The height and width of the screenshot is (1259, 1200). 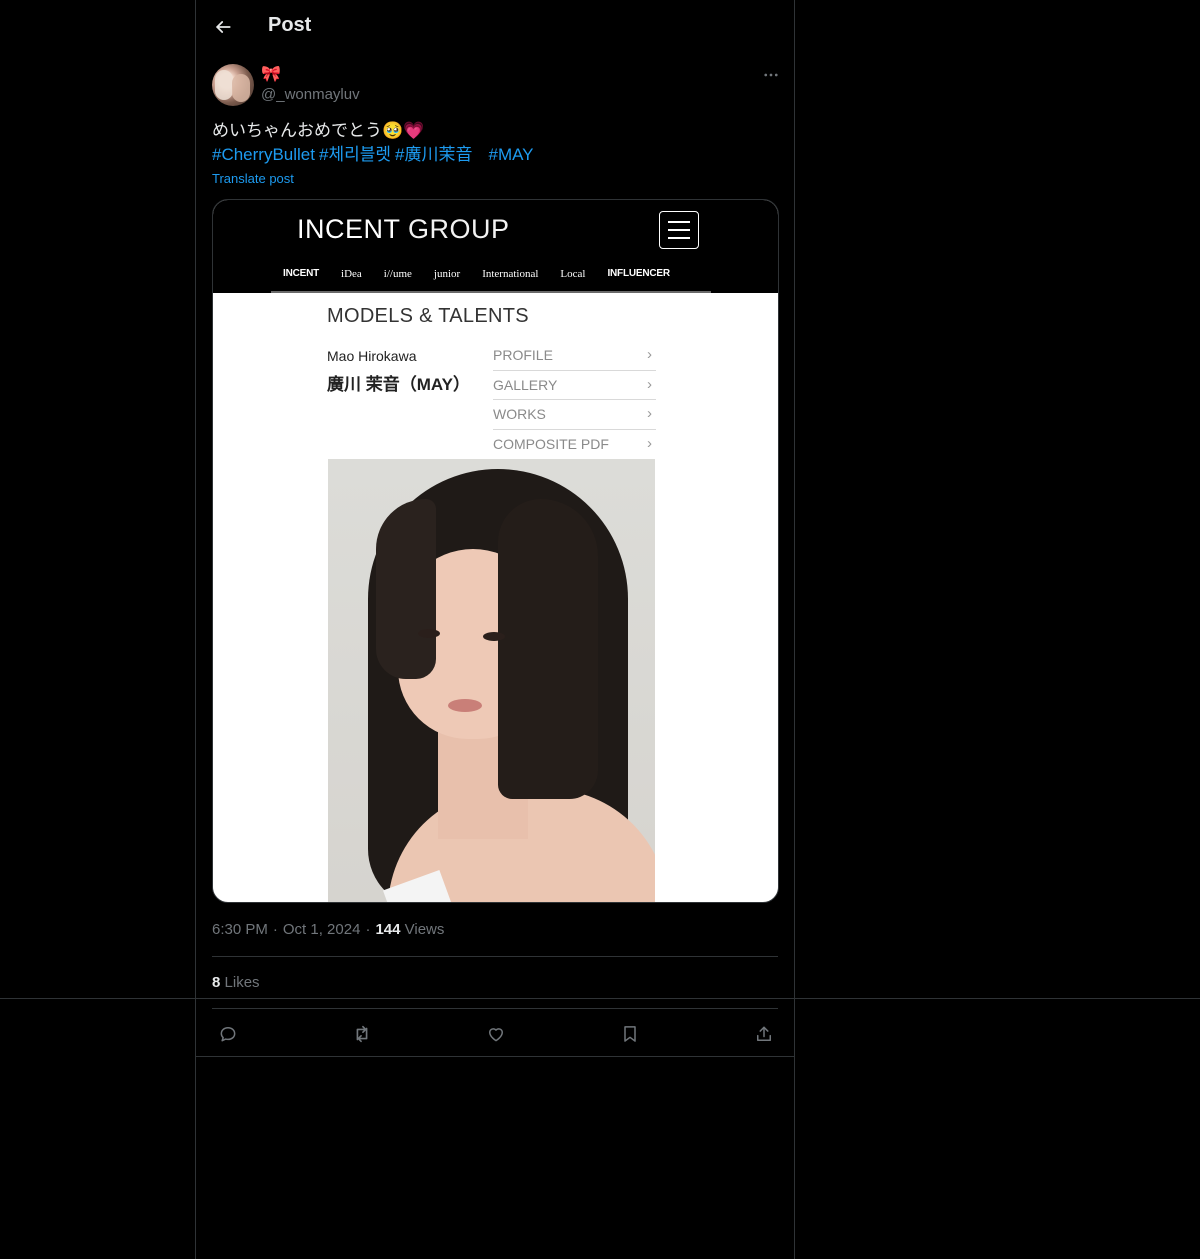 I want to click on heart-icon, so click(x=496, y=1035).